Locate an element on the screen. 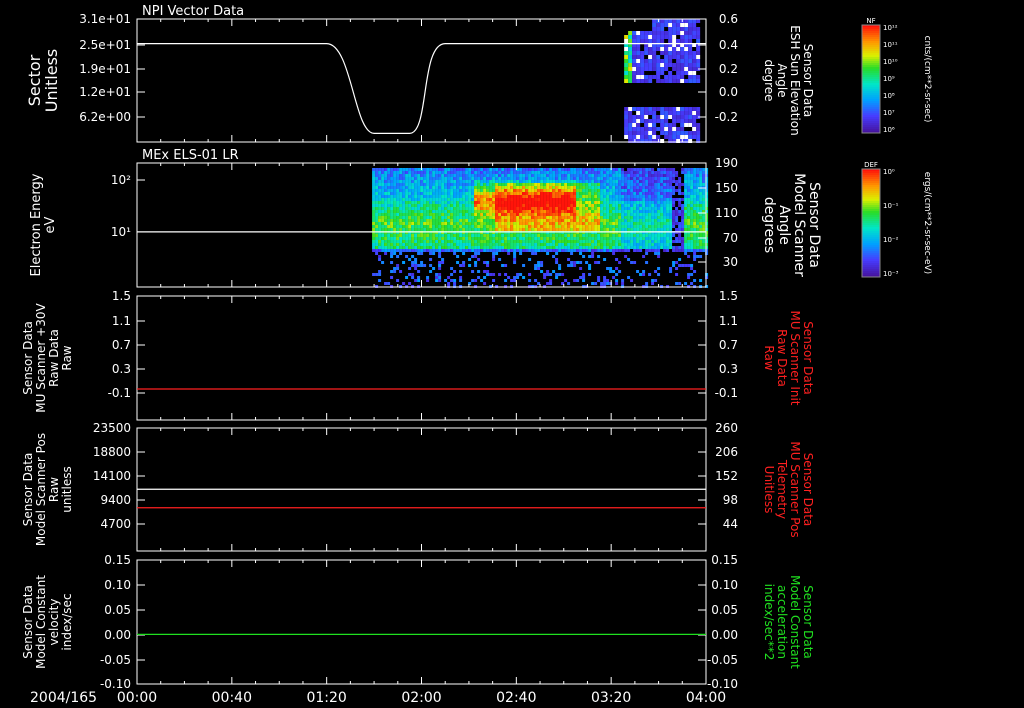 The height and width of the screenshot is (708, 1024). colorbar-tick-label: 10¹⁰ is located at coordinates (890, 62).